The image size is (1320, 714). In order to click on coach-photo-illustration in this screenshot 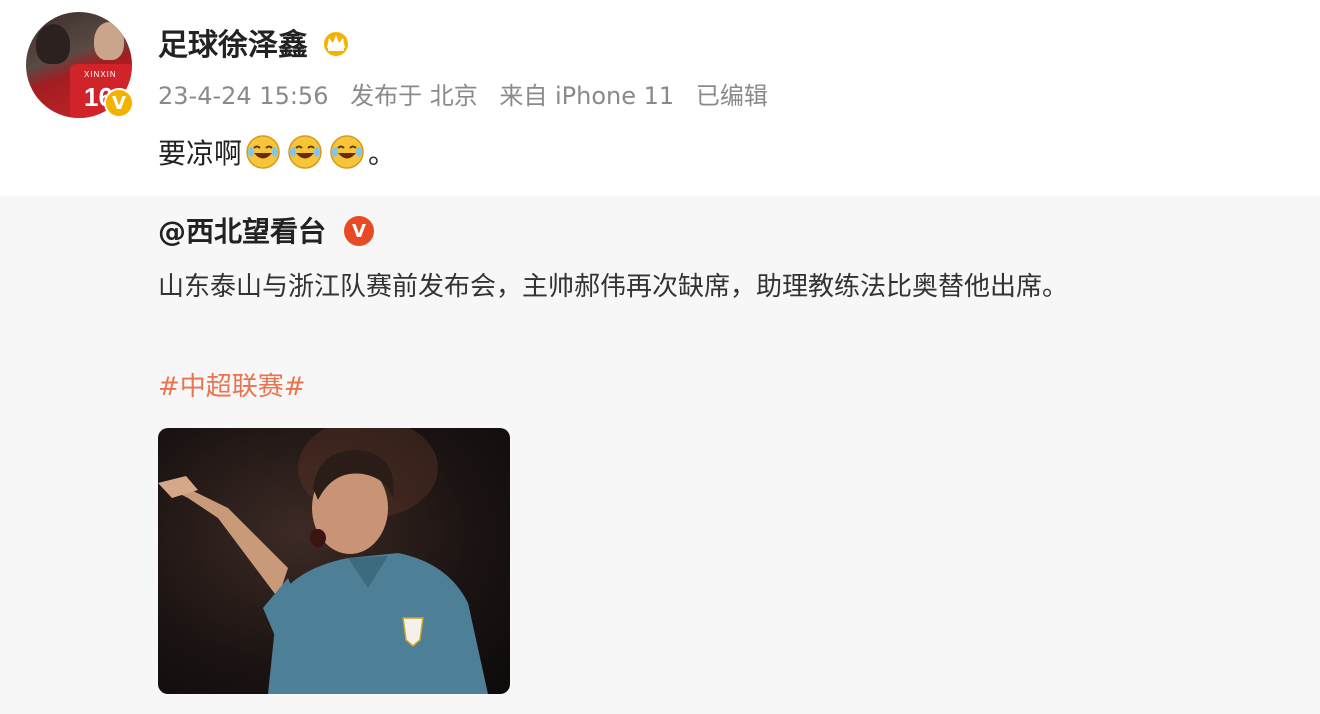, I will do `click(323, 561)`.